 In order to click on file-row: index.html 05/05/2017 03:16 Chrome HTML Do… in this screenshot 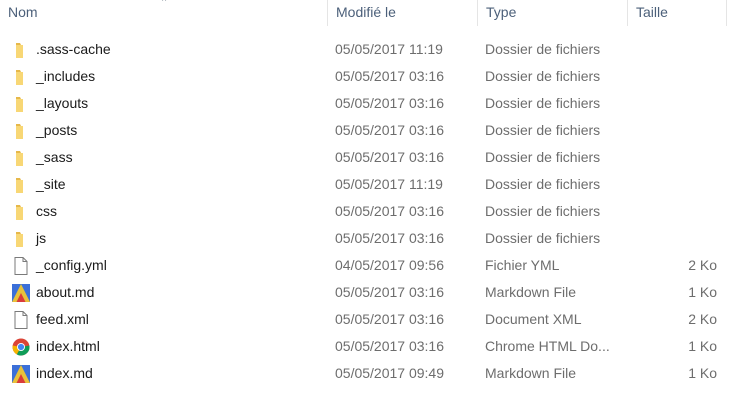, I will do `click(365, 346)`.